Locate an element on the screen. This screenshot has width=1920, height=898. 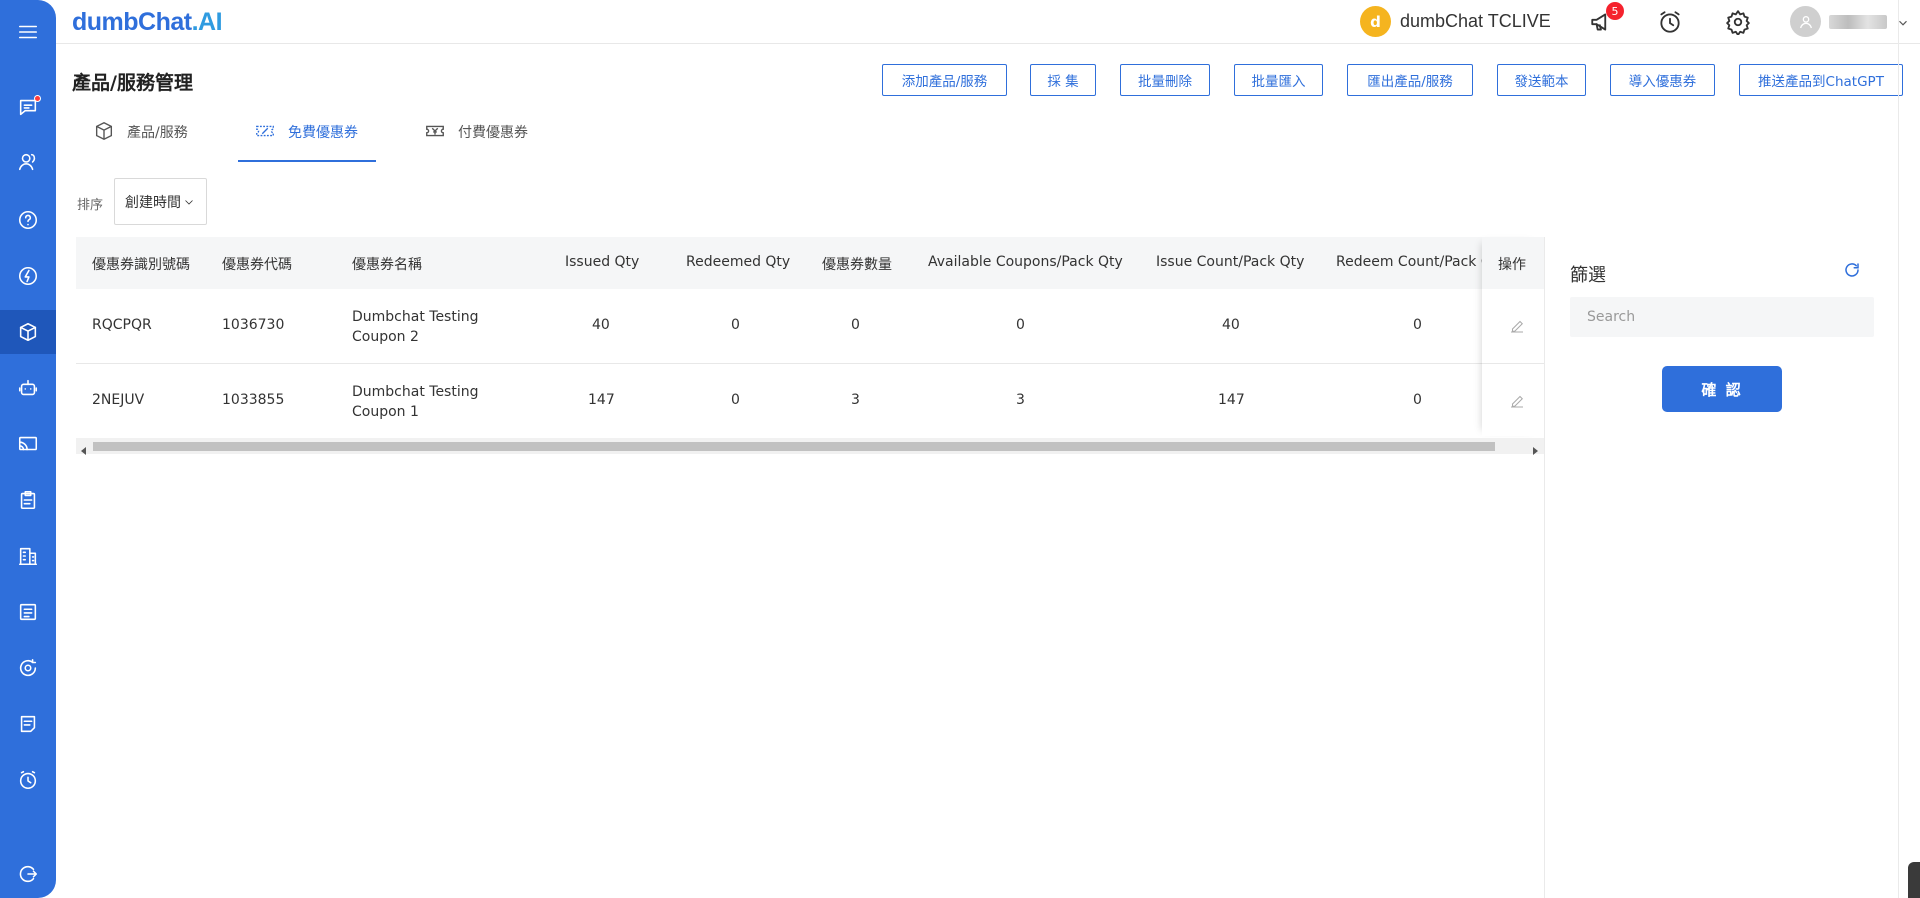
sidebar-item-schedule is located at coordinates (28, 780).